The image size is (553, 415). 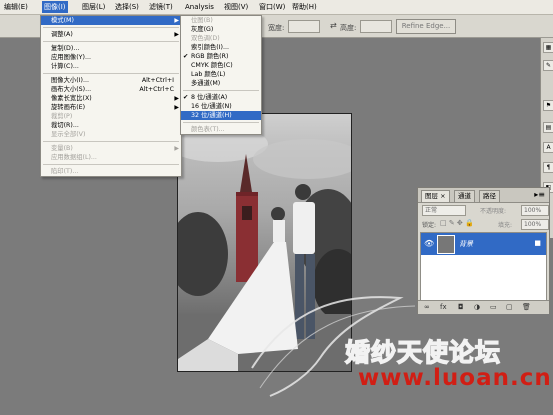 What do you see at coordinates (199, 7) in the screenshot?
I see `menu-analysis: Analysis` at bounding box center [199, 7].